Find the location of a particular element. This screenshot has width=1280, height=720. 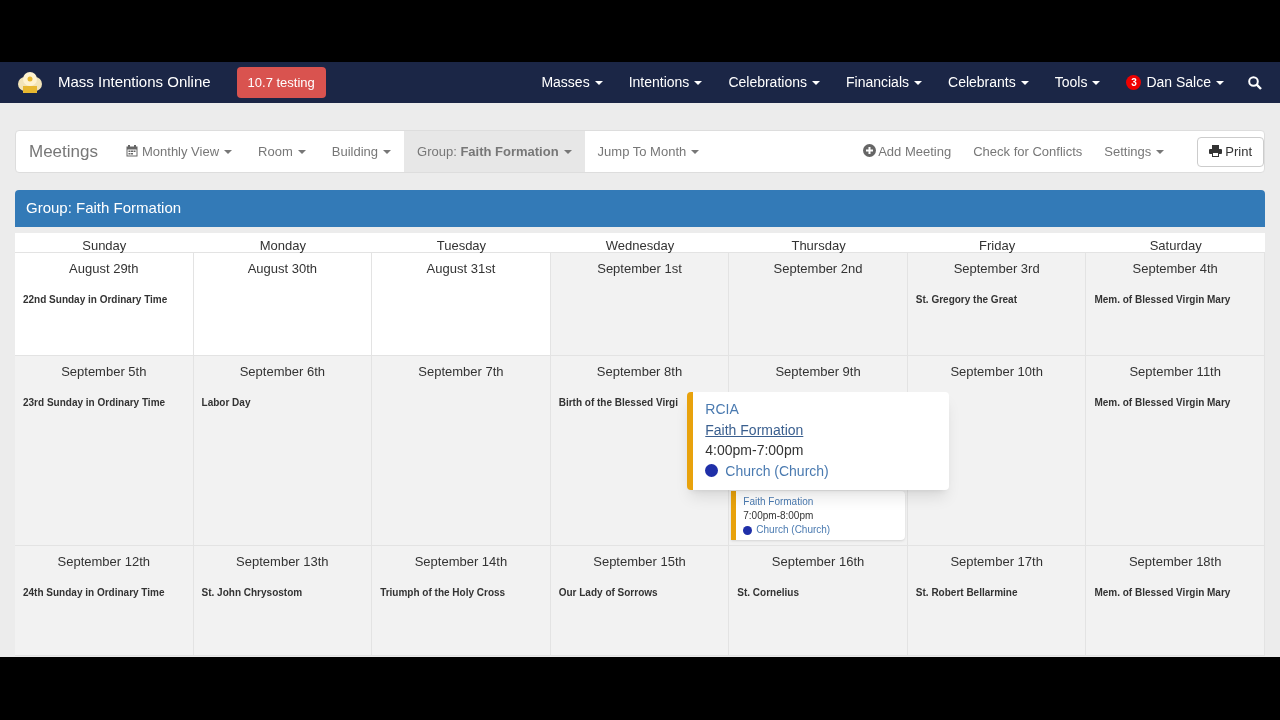

day-date: August 29th is located at coordinates (104, 268).